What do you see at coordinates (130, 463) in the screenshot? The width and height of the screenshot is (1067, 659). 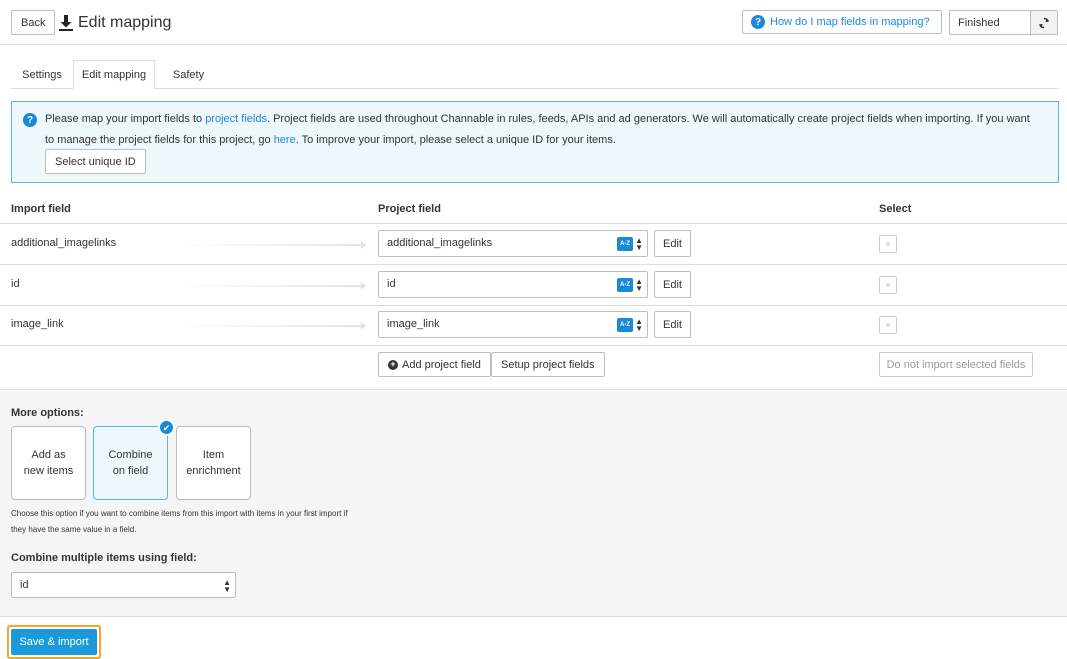 I see `option-label: Combine on field` at bounding box center [130, 463].